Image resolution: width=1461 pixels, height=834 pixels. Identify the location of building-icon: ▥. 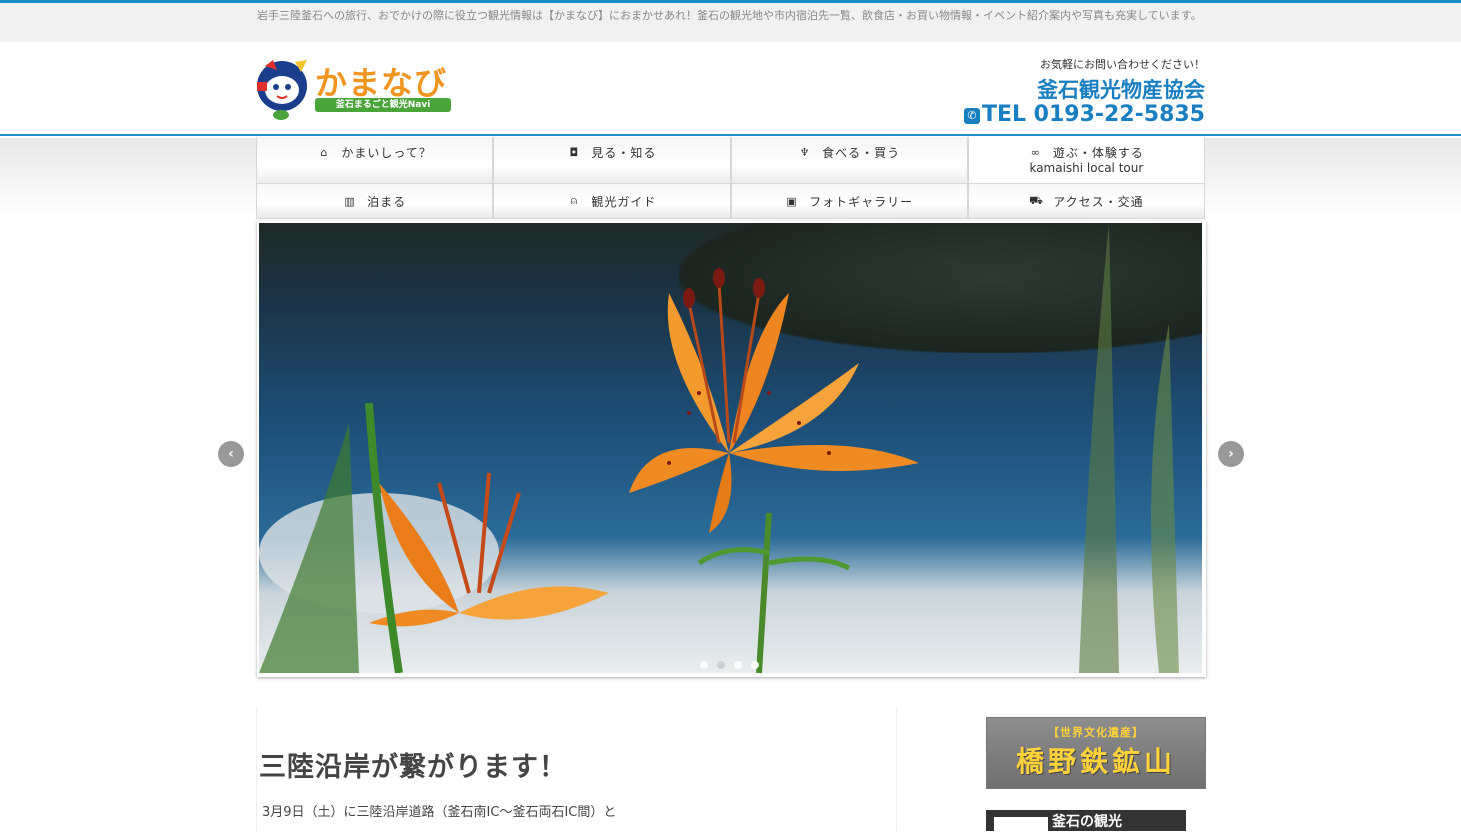
(350, 201).